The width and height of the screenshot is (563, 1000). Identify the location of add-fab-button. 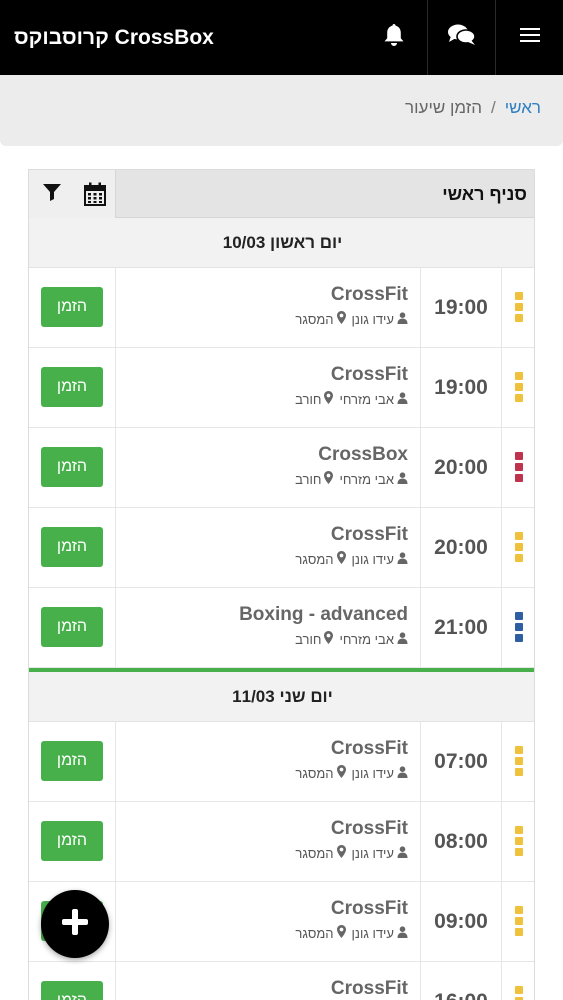
(75, 924).